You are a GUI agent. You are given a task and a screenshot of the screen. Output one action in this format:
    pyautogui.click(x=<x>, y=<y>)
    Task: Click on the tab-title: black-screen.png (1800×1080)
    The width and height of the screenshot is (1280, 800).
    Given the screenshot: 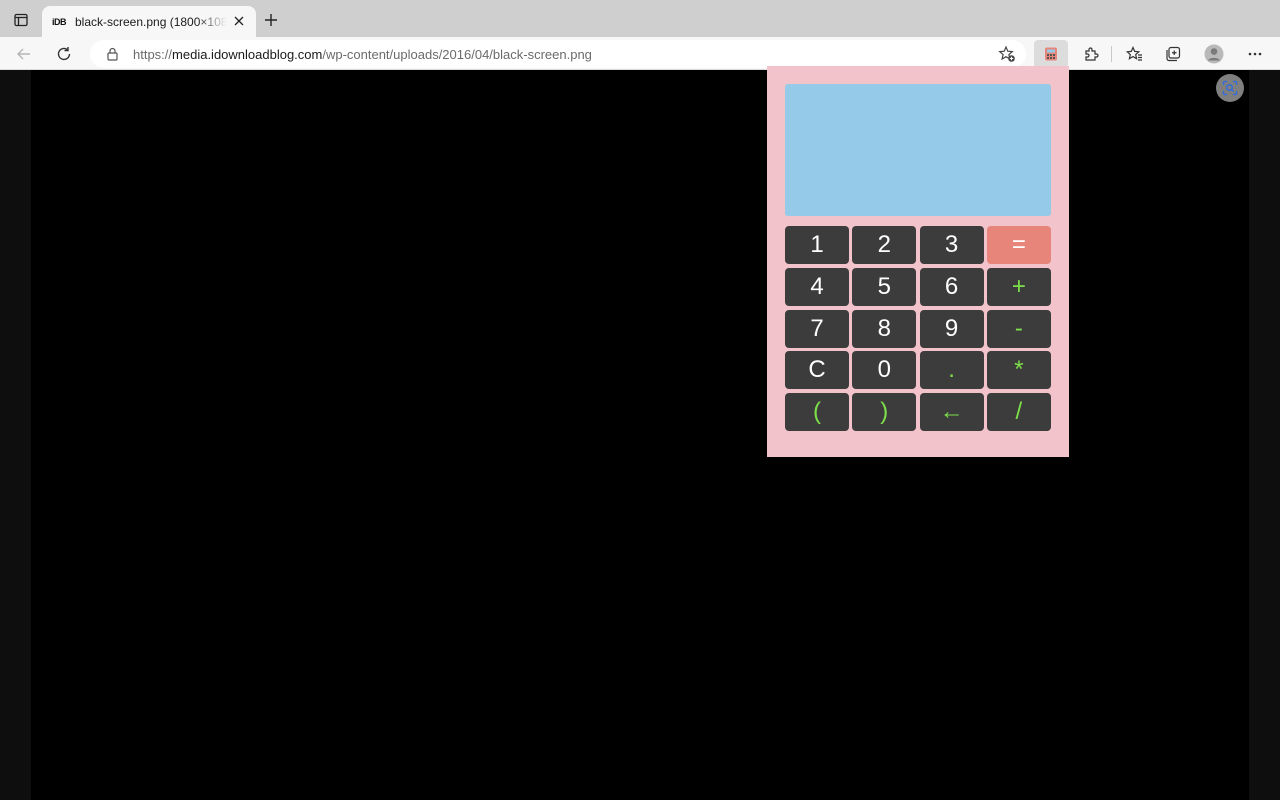 What is the action you would take?
    pyautogui.click(x=151, y=21)
    